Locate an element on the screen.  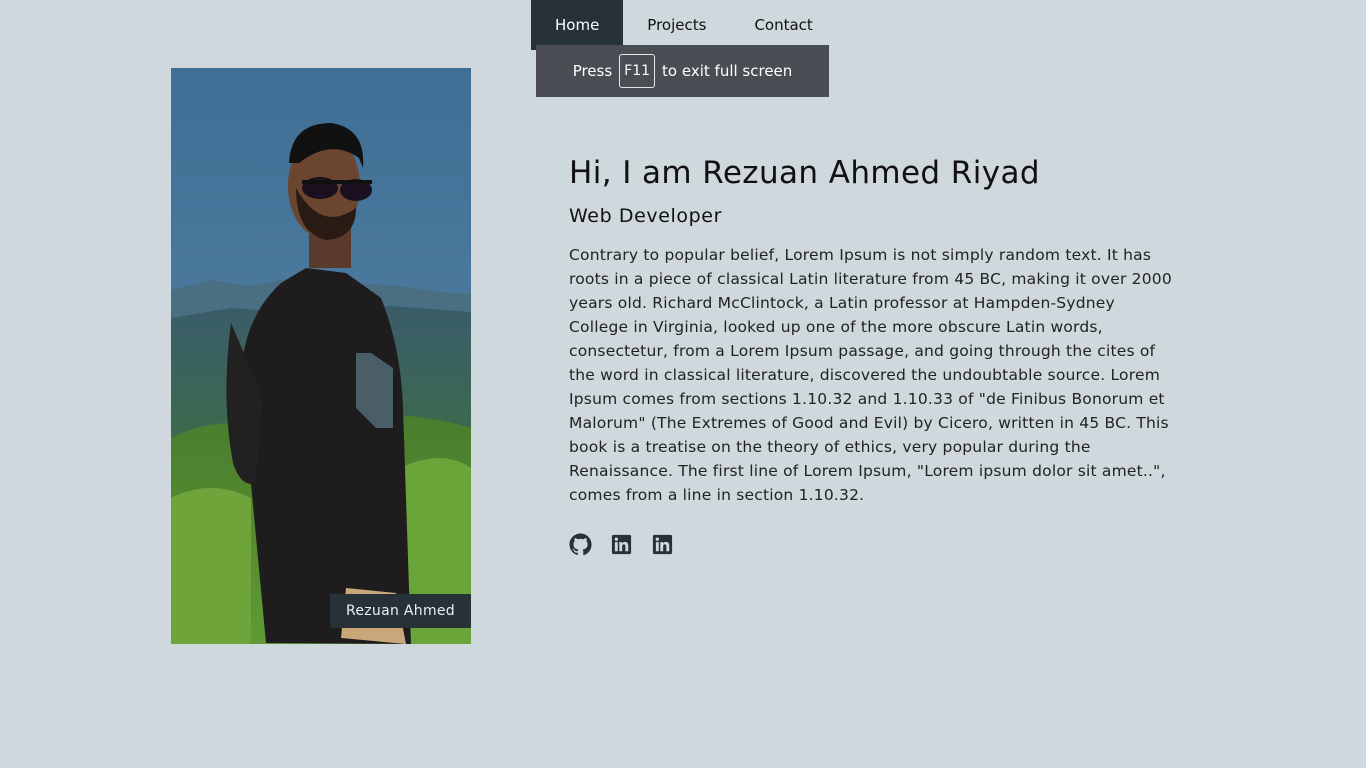
fullscreen-notice: Press F11 to exit full screen is located at coordinates (682, 71).